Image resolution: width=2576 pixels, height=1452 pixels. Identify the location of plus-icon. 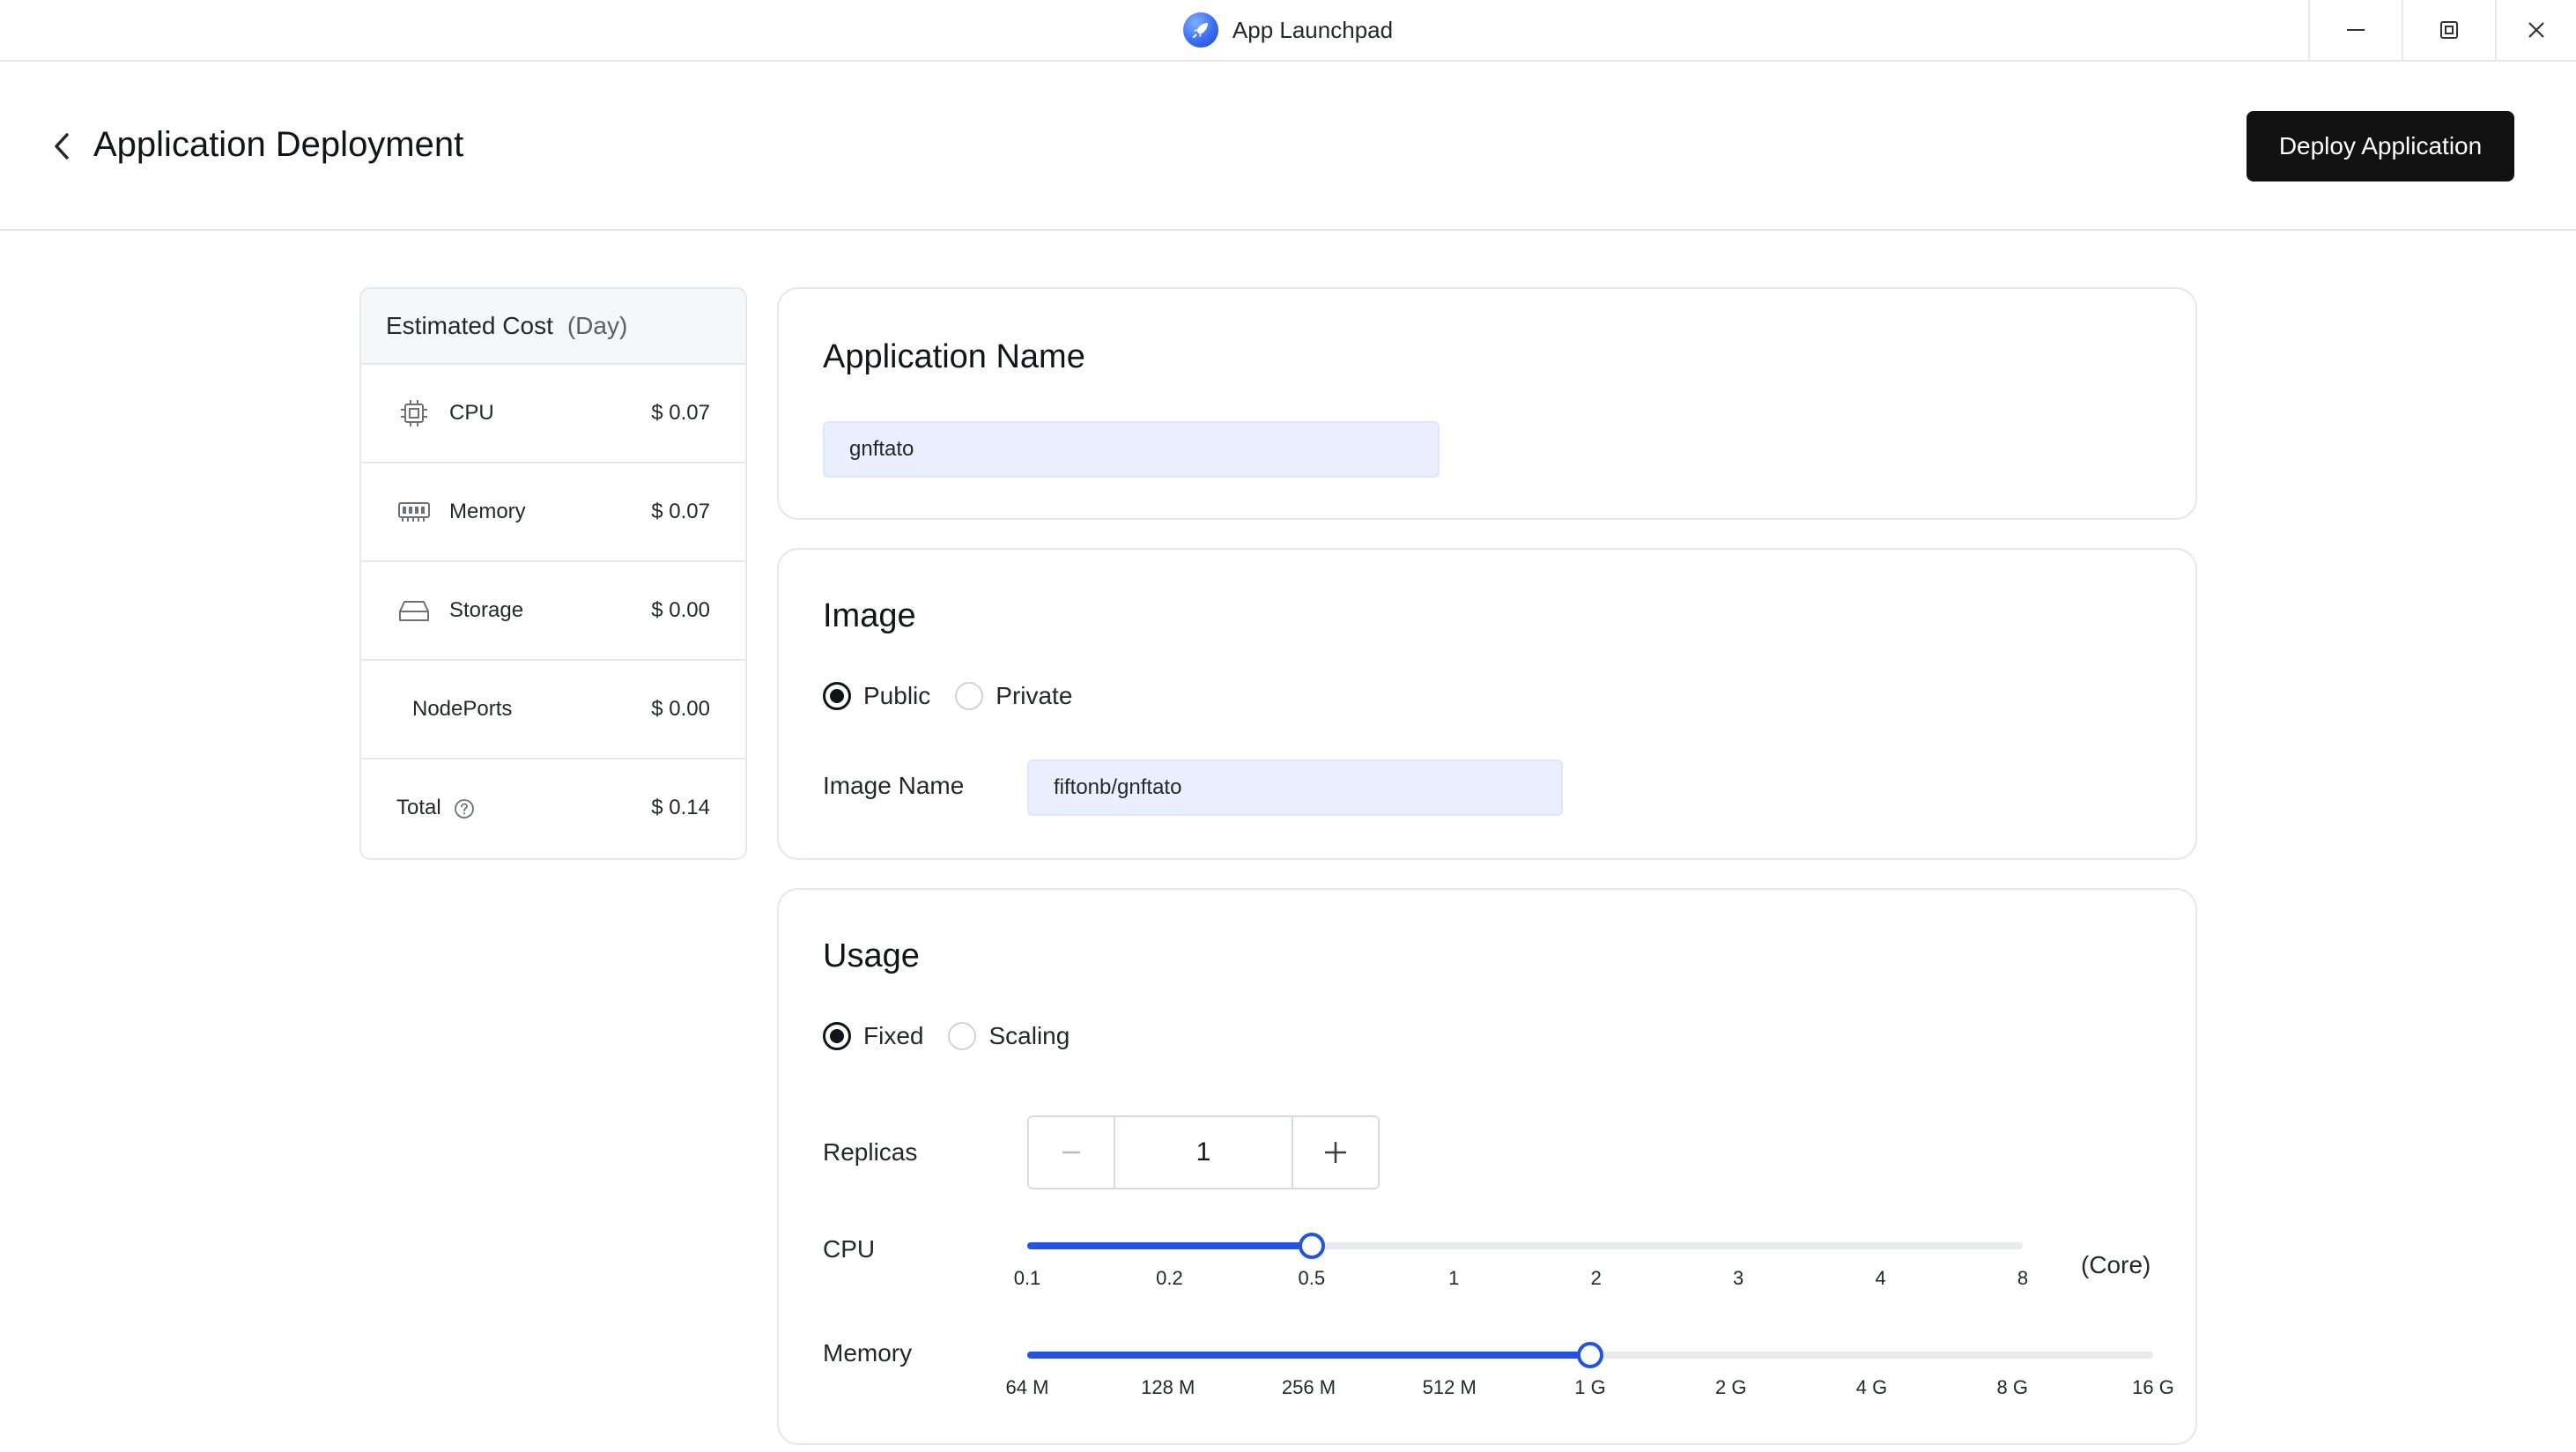
(1336, 1152).